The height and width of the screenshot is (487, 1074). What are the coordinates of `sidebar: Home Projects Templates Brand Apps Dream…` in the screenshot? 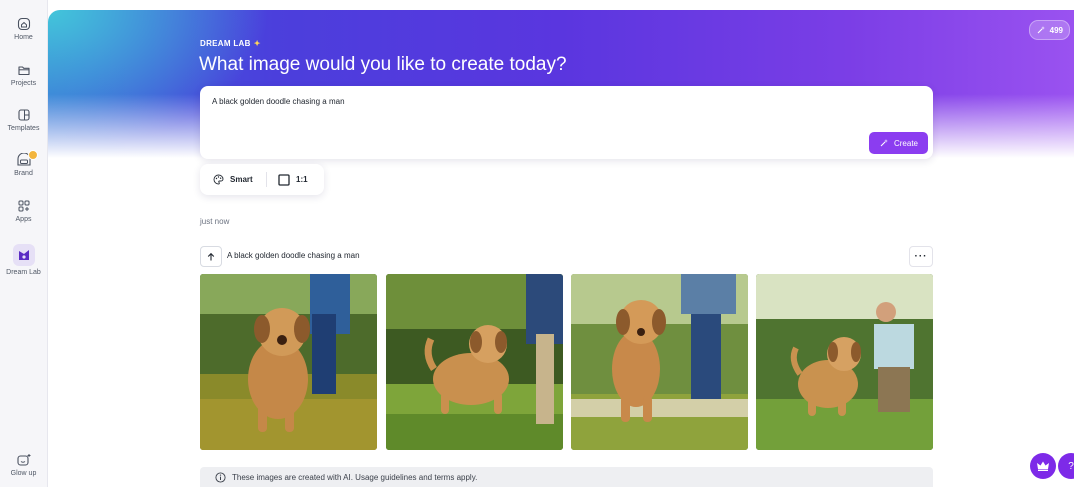 It's located at (24, 243).